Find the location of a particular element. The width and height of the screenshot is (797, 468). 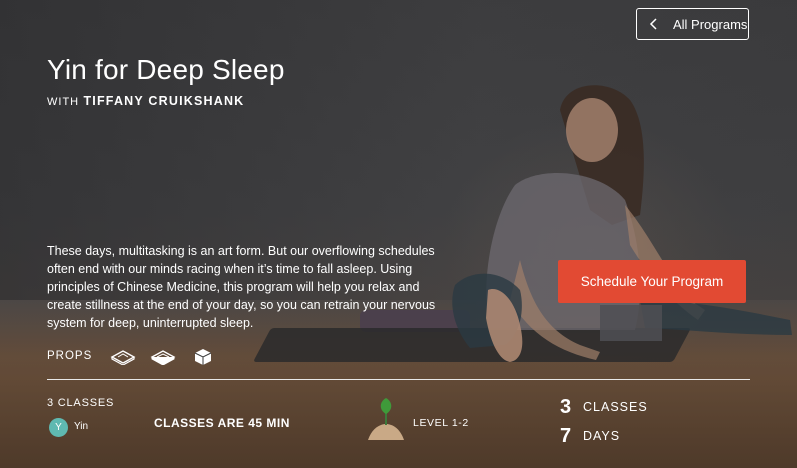

classes-stat-number: 3 is located at coordinates (566, 407).